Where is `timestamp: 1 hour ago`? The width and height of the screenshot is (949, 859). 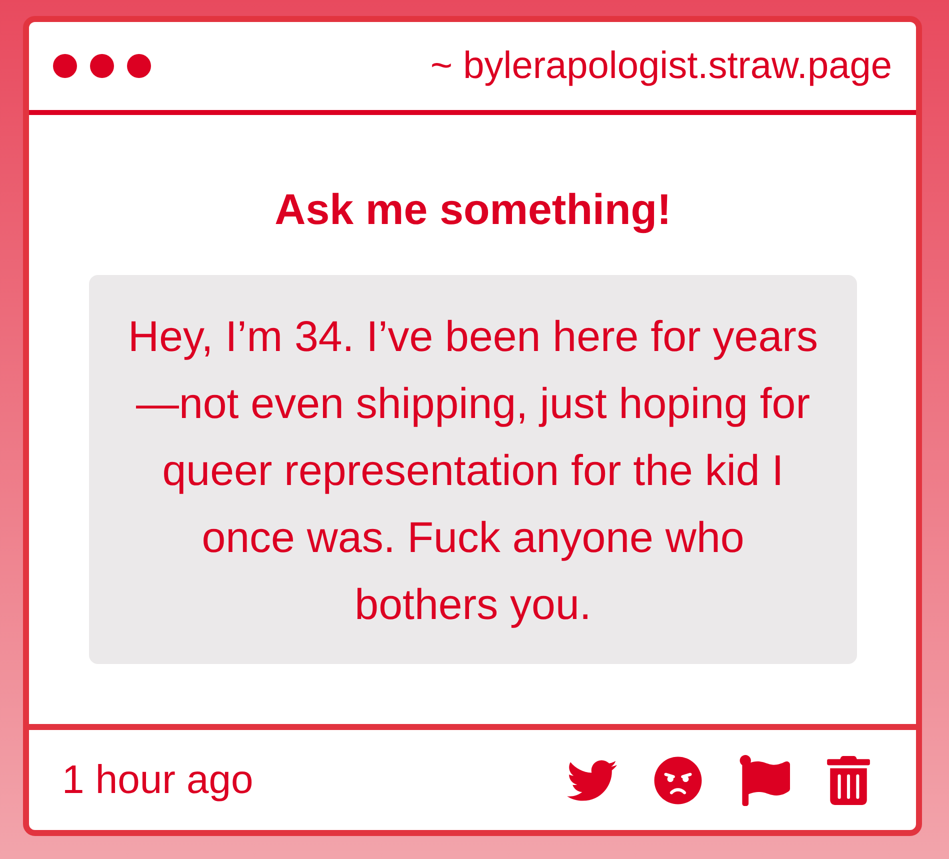 timestamp: 1 hour ago is located at coordinates (158, 780).